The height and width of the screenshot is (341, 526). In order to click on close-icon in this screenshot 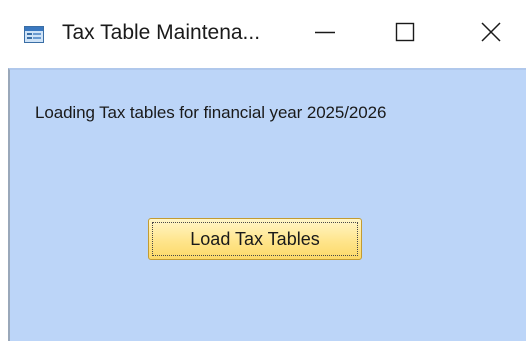, I will do `click(491, 34)`.